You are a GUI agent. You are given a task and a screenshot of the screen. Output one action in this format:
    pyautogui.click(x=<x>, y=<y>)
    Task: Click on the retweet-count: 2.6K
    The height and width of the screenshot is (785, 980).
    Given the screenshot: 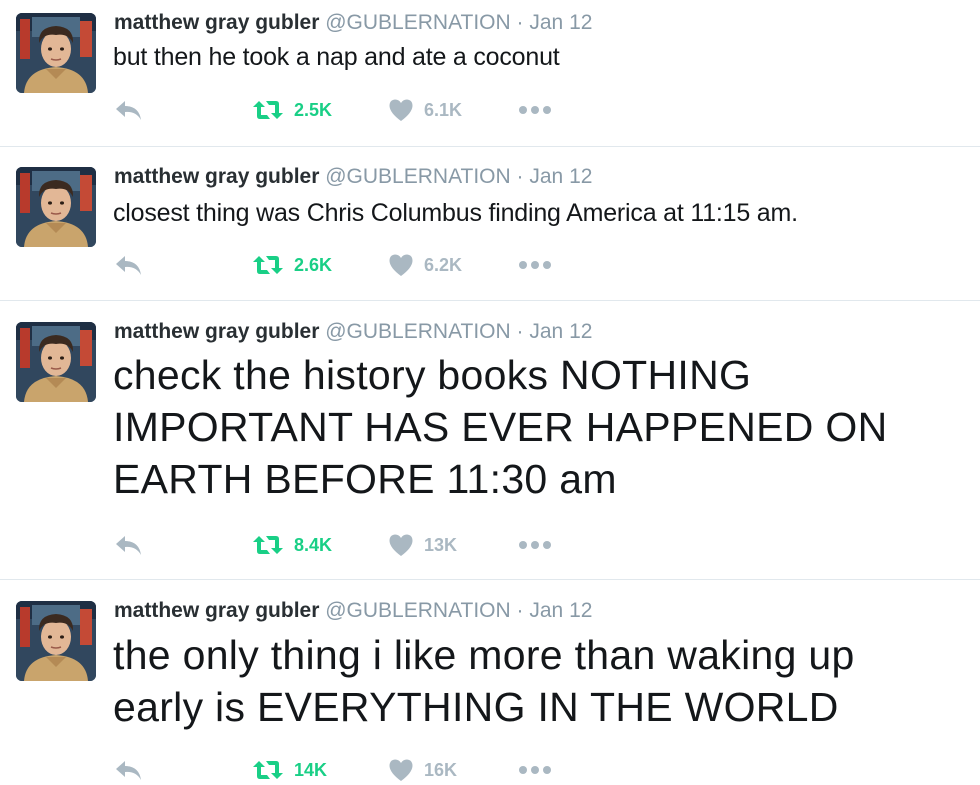 What is the action you would take?
    pyautogui.click(x=313, y=264)
    